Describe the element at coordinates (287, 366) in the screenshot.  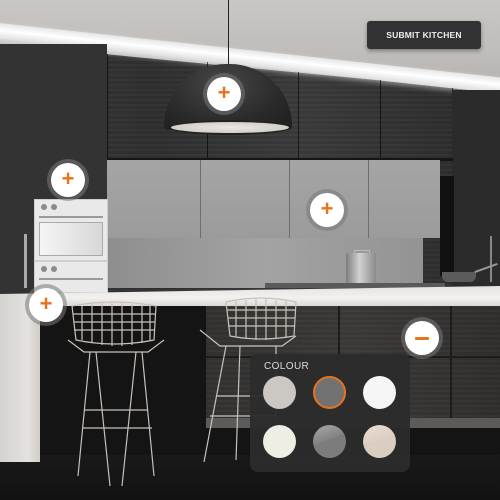
I see `colour-panel-title: COLOUR` at that location.